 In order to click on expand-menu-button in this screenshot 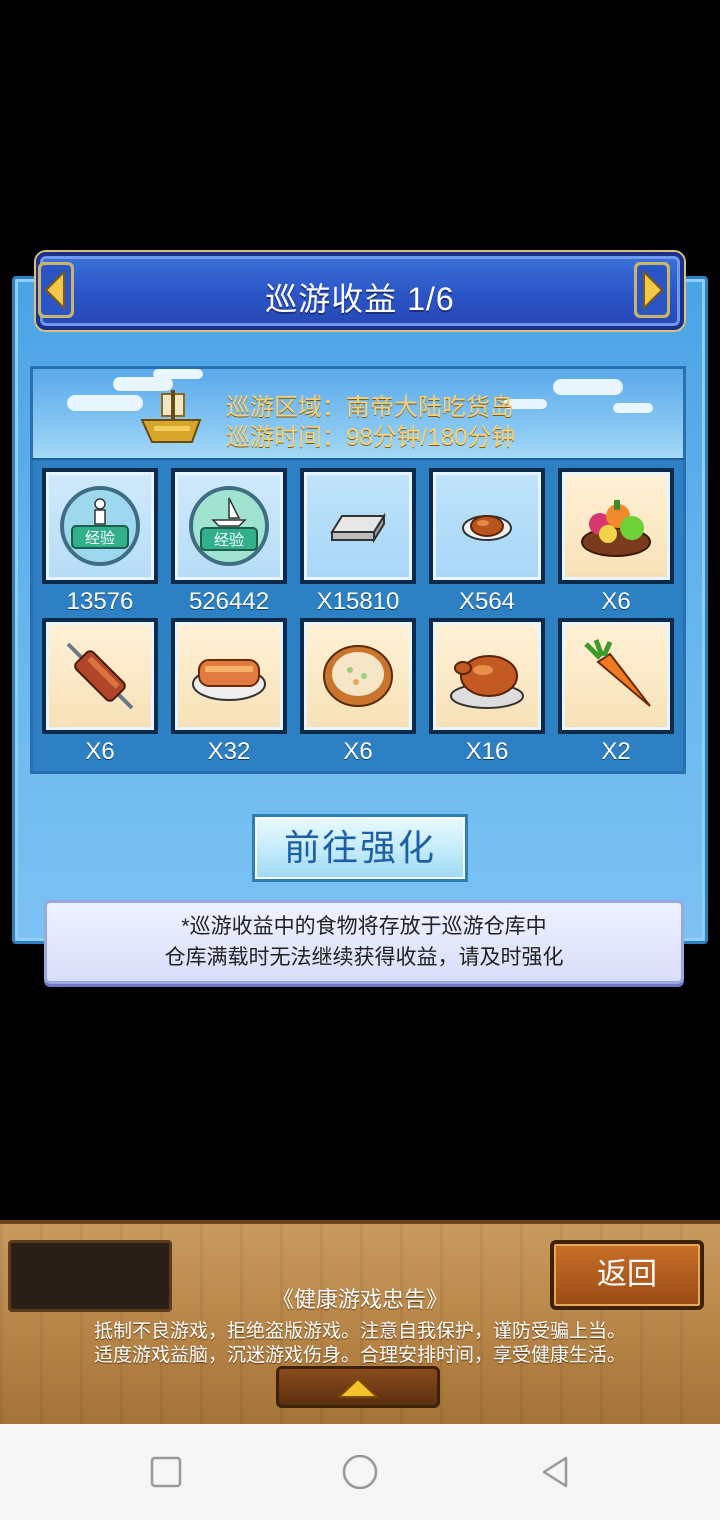, I will do `click(358, 1387)`.